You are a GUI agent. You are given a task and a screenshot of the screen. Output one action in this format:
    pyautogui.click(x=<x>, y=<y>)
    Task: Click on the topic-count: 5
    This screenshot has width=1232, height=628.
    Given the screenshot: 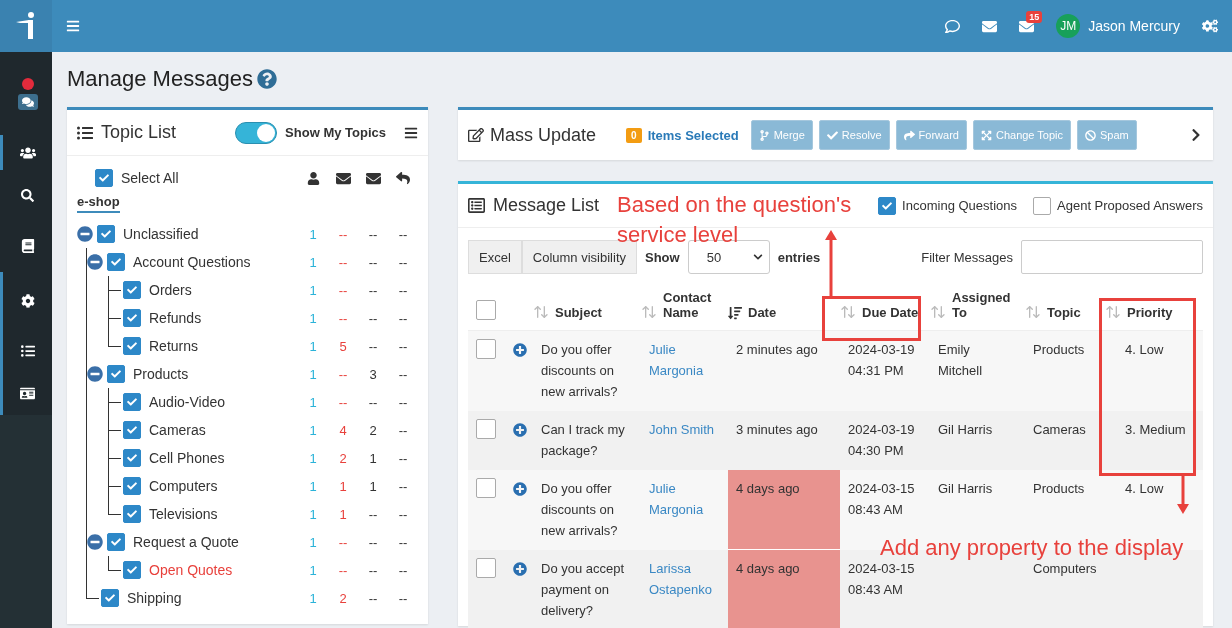 What is the action you would take?
    pyautogui.click(x=343, y=346)
    